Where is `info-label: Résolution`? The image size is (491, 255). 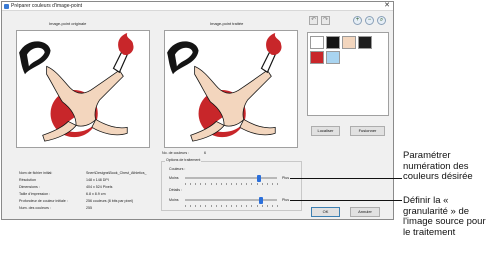 info-label: Résolution is located at coordinates (27, 180).